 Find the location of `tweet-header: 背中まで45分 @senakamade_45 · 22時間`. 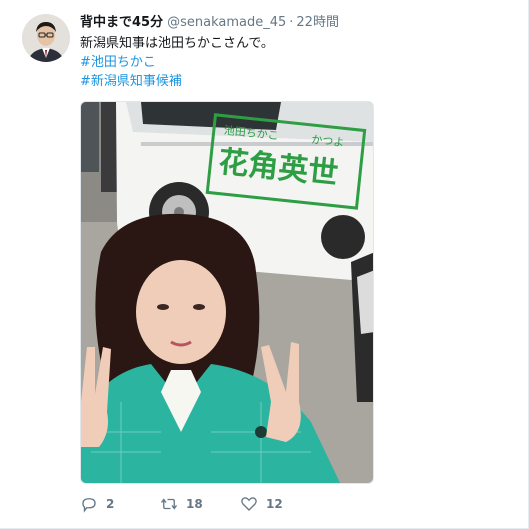

tweet-header: 背中まで45分 @senakamade_45 · 22時間 is located at coordinates (209, 20).